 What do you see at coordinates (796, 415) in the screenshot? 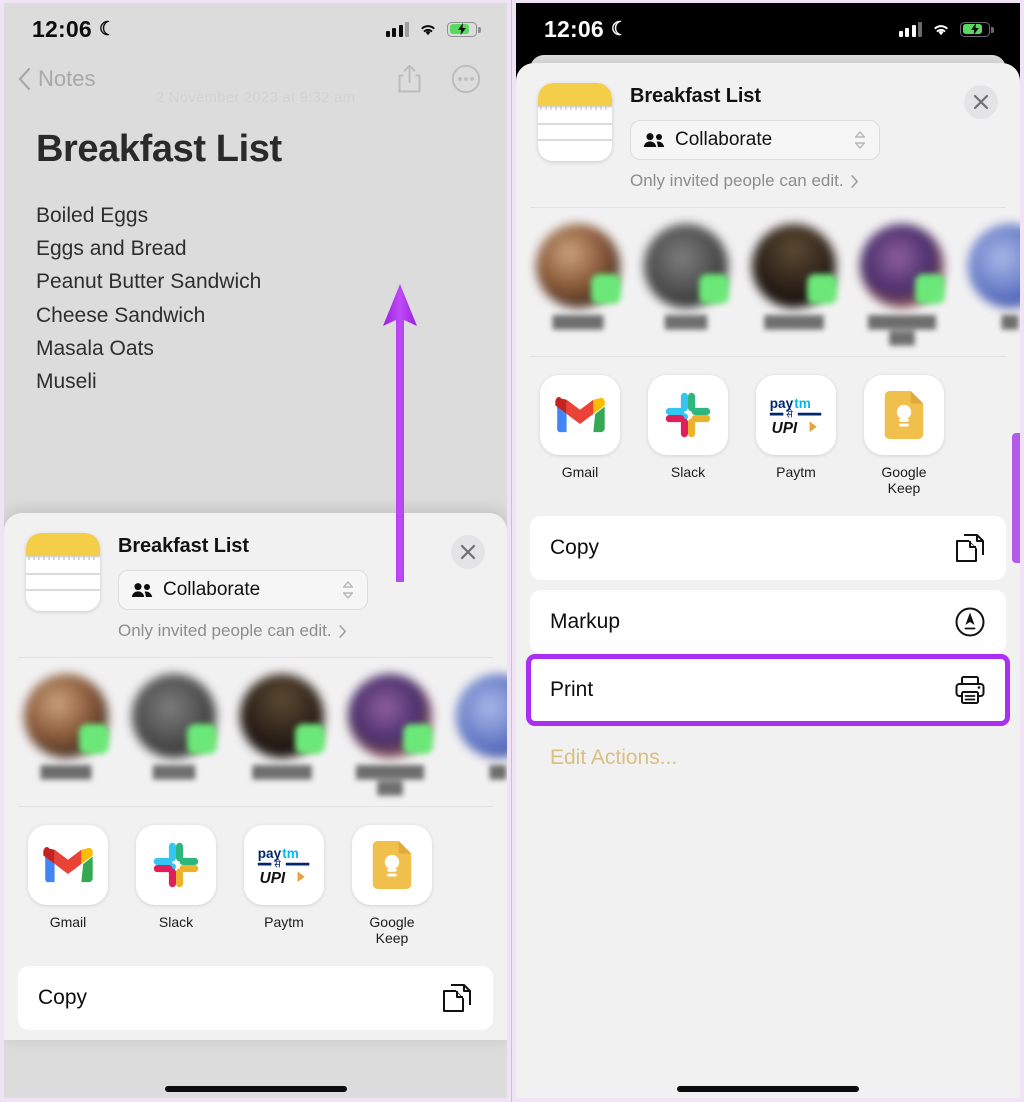
I see `paytm-upi-icon: pay tm से UPI` at bounding box center [796, 415].